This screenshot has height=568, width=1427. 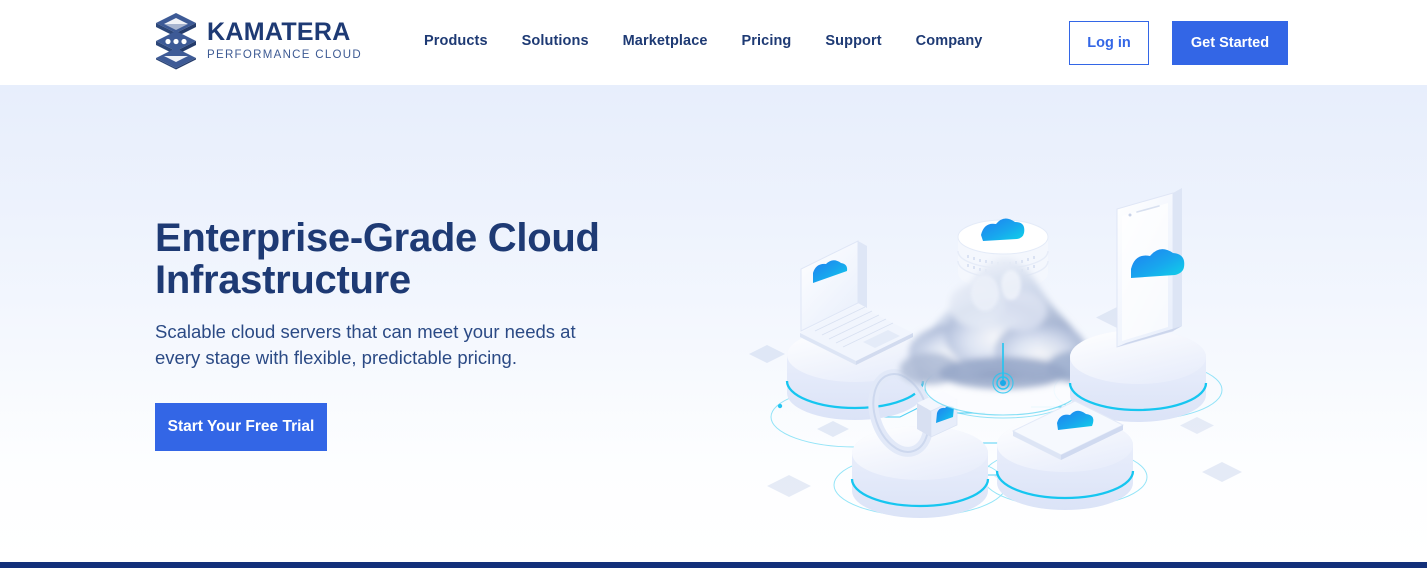 I want to click on stacked-hexagon-layers-icon, so click(x=176, y=41).